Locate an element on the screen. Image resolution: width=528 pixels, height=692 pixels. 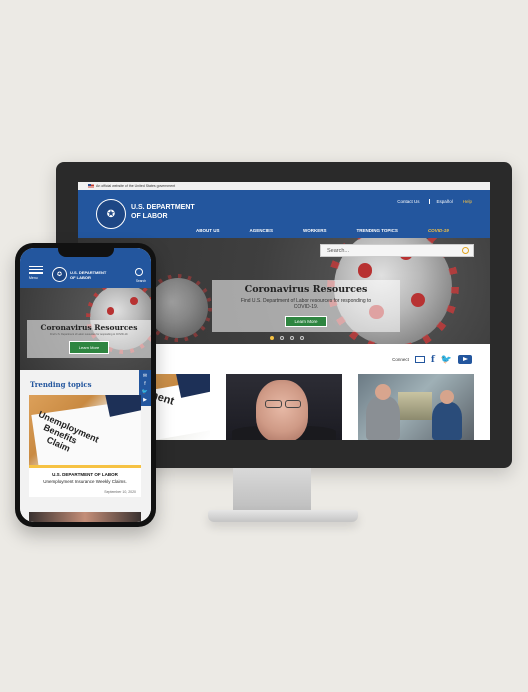
monitor-stand is located at coordinates (272, 490).